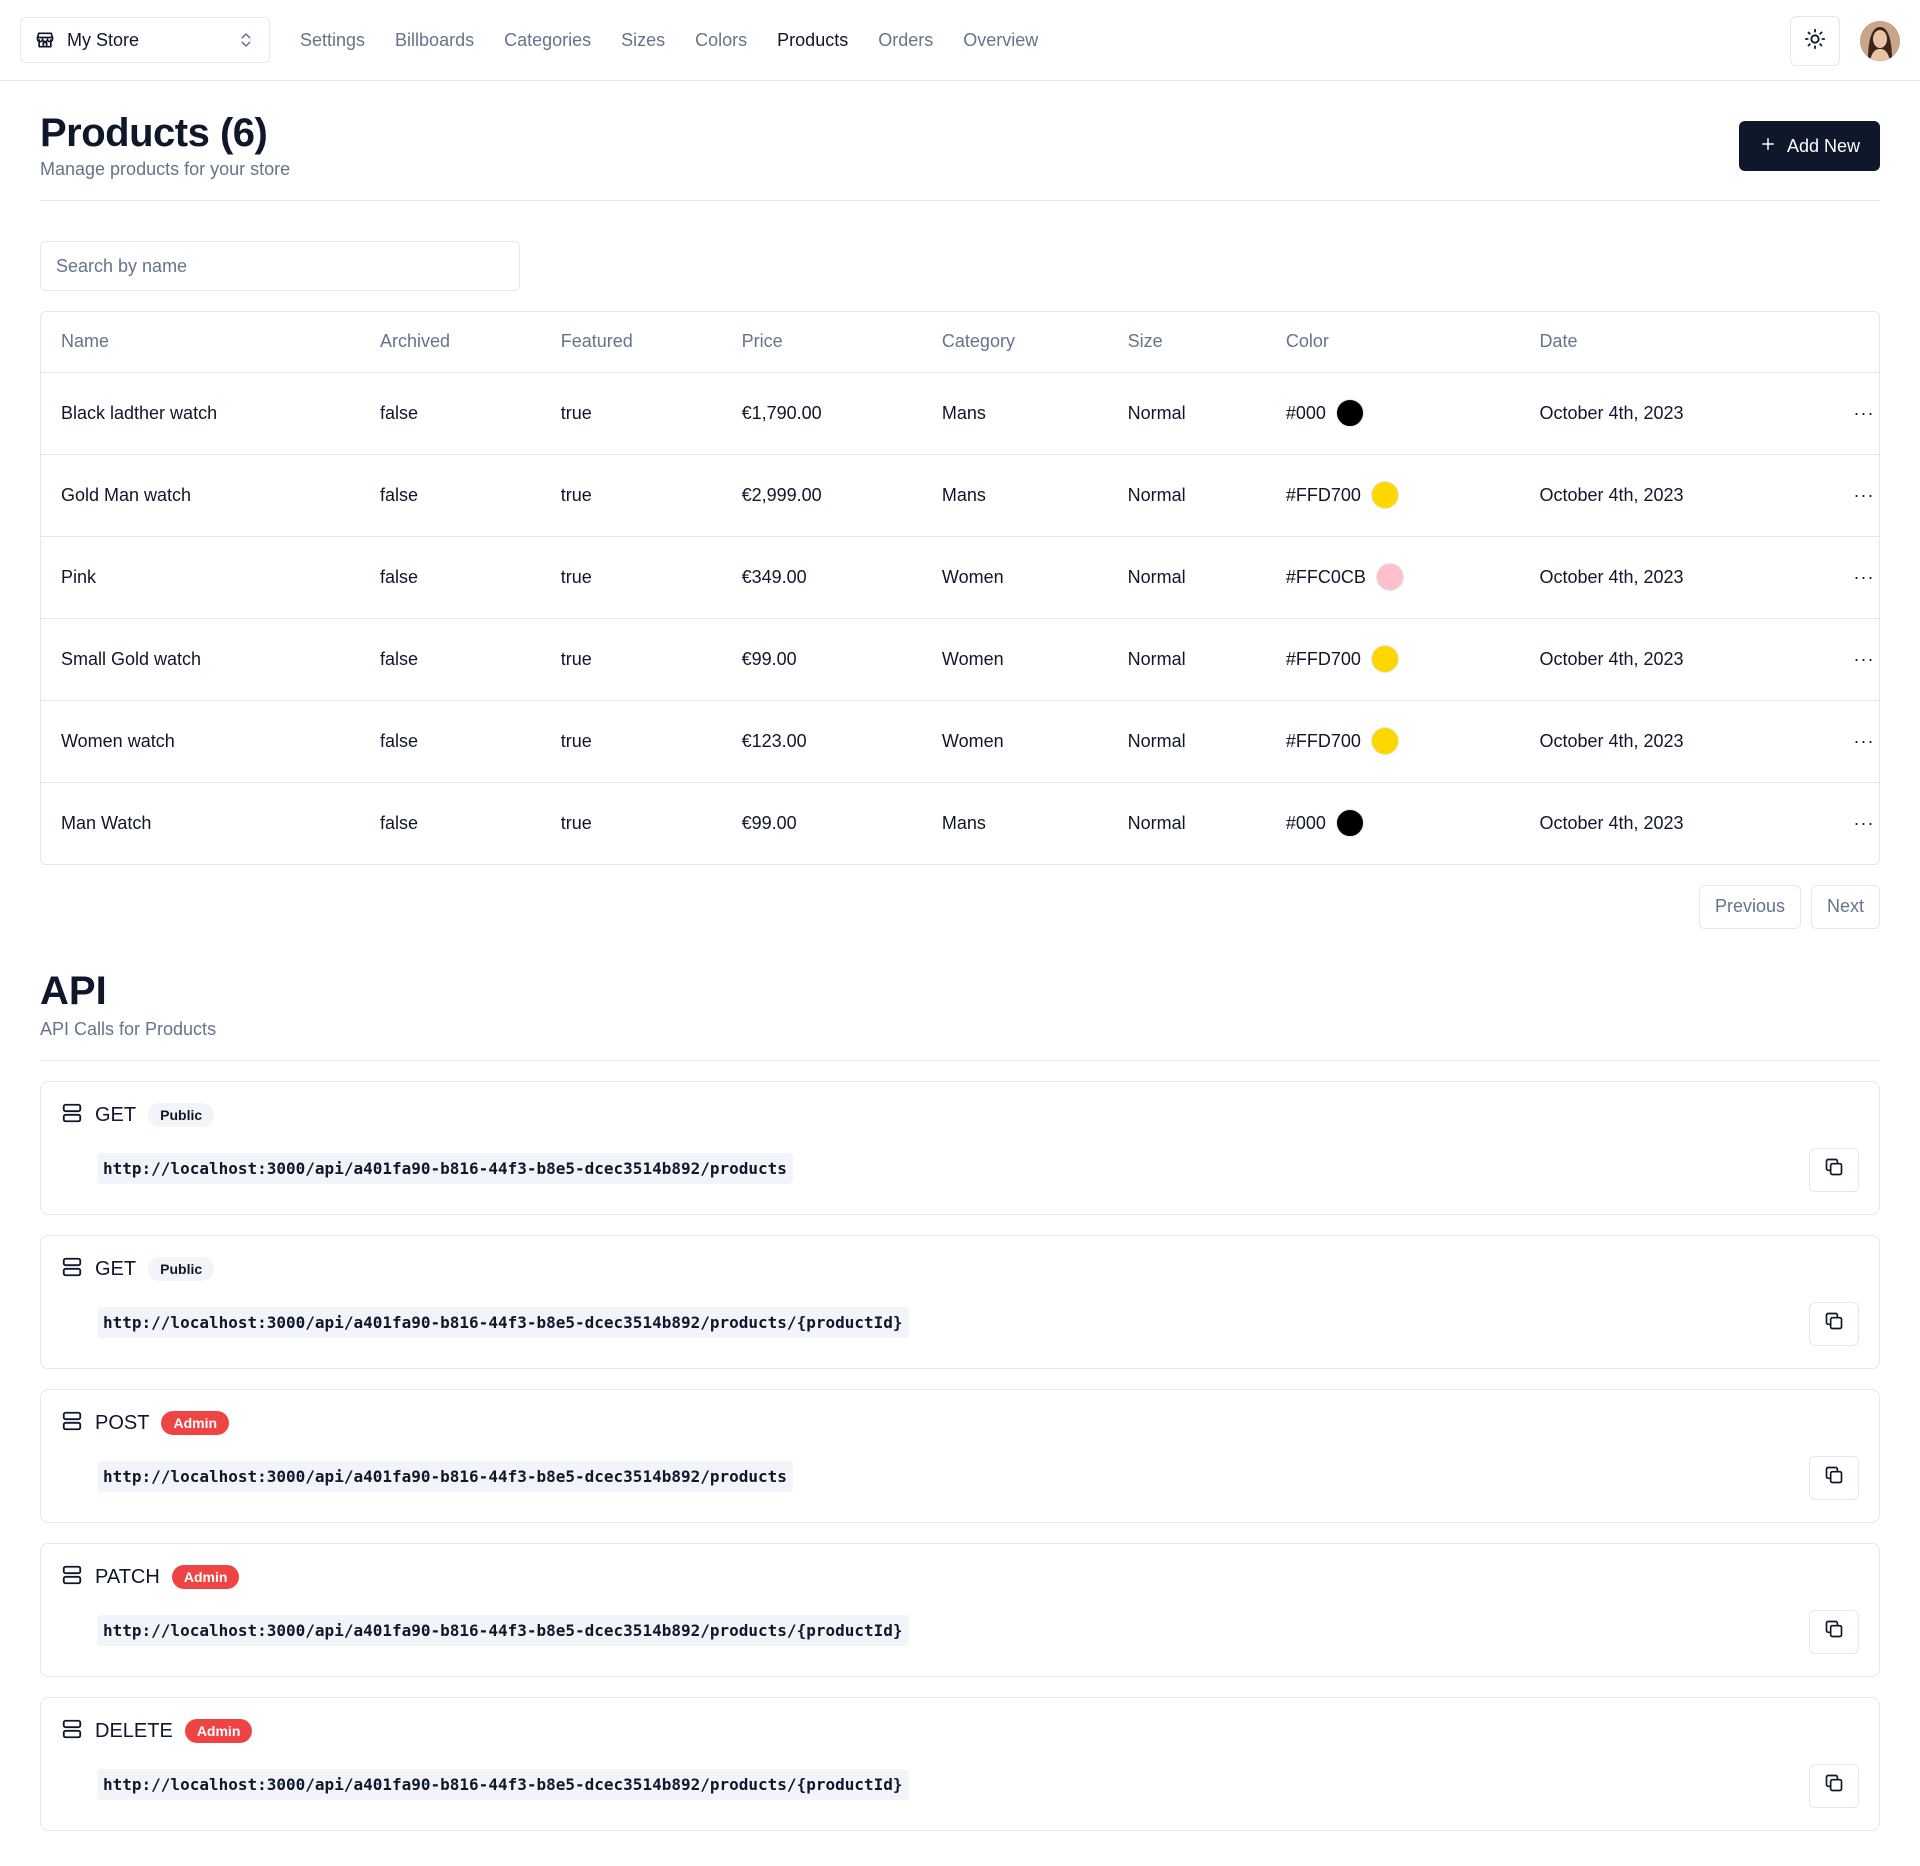 The width and height of the screenshot is (1920, 1866). What do you see at coordinates (1815, 41) in the screenshot?
I see `theme-toggle-button` at bounding box center [1815, 41].